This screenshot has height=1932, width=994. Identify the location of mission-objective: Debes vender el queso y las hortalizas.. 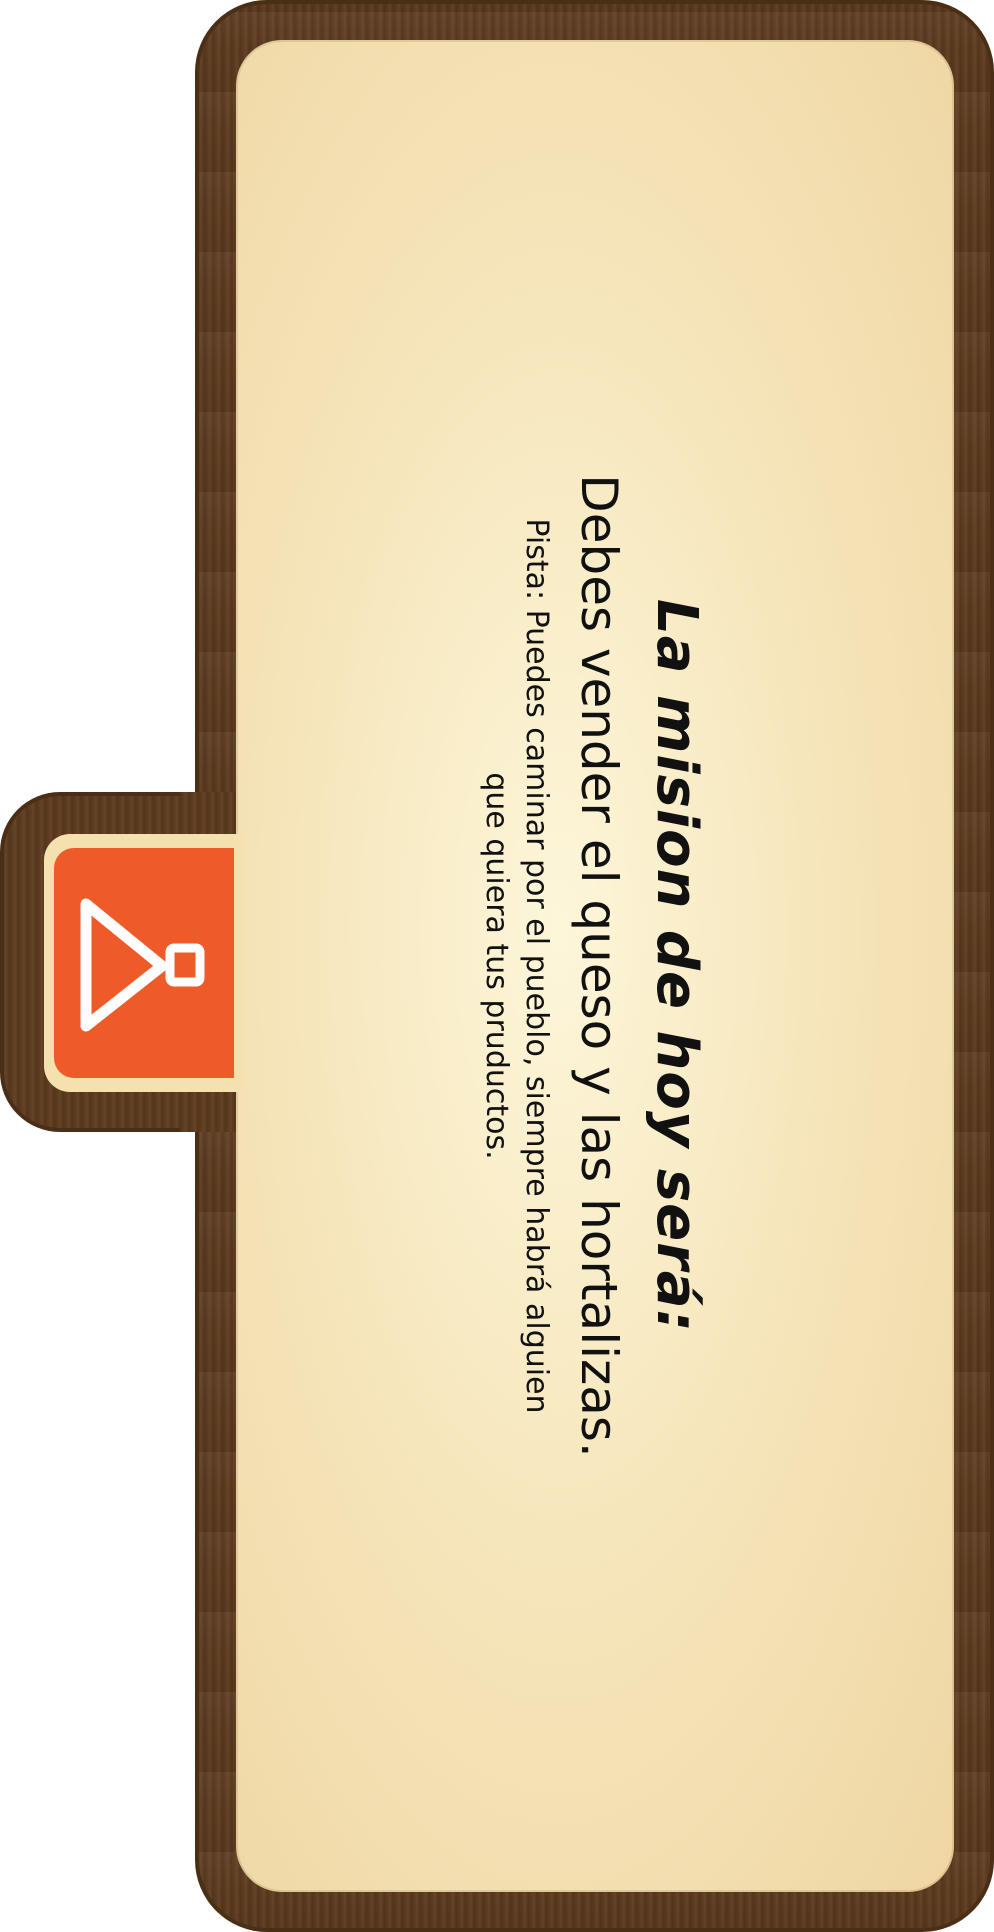
(599, 966).